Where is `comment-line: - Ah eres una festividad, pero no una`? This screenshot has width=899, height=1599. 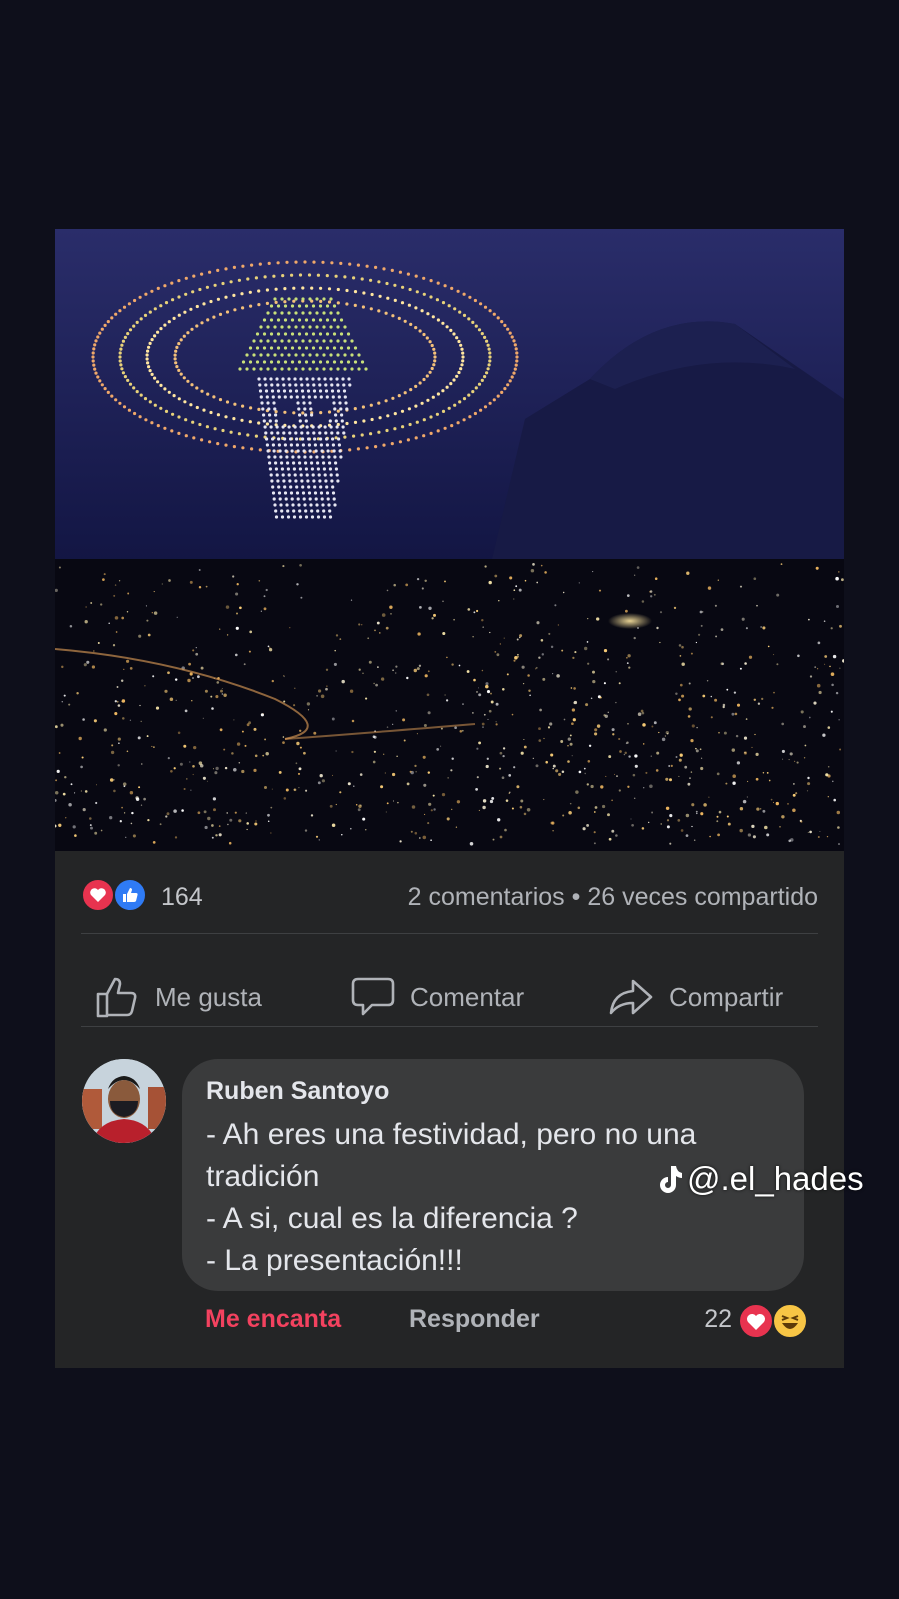
comment-line: - Ah eres una festividad, pero no una is located at coordinates (451, 1134).